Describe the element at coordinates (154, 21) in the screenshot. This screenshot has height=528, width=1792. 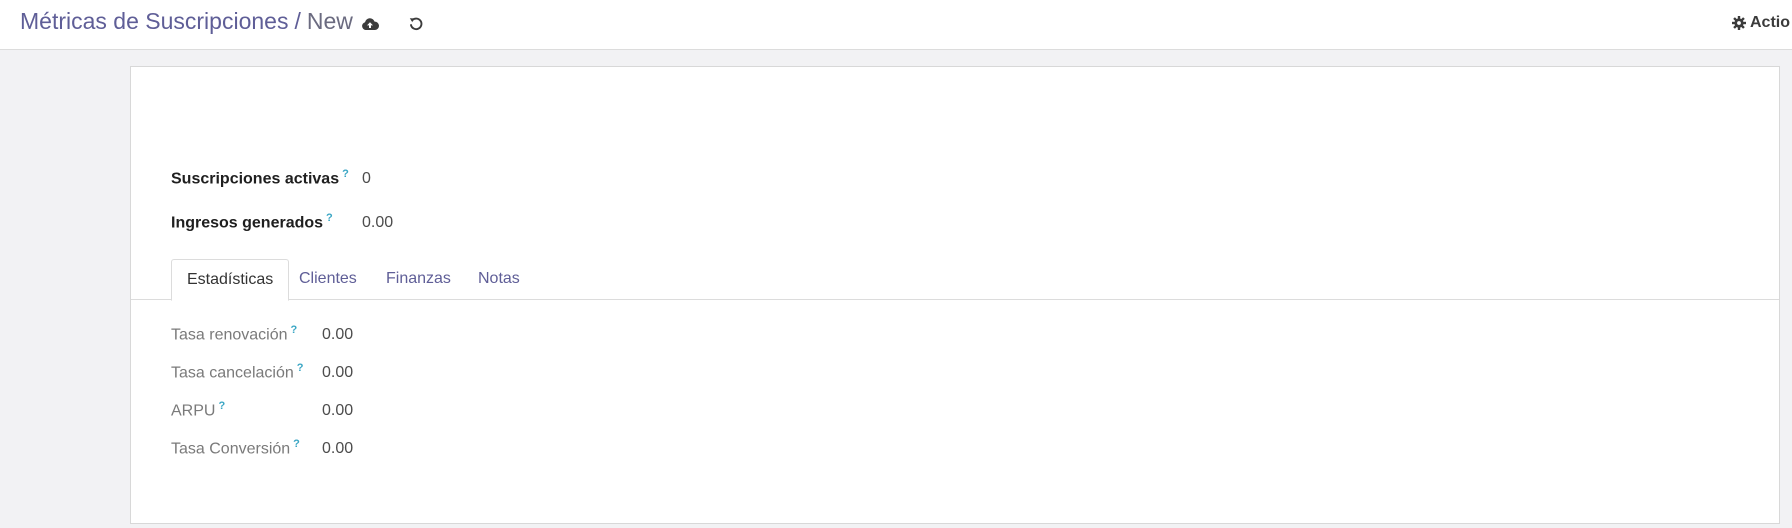
I see `breadcrumb-parent-link: Métricas de Suscripciones` at that location.